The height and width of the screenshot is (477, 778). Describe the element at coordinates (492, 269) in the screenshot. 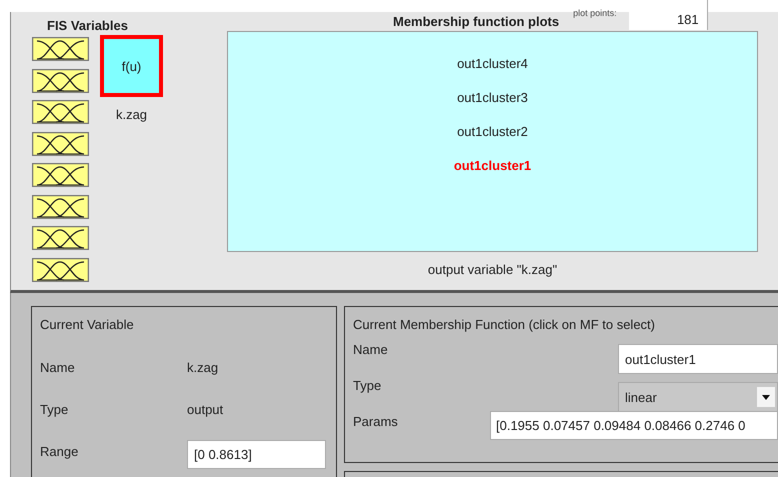

I see `plot-caption: output variable "k.zag"` at that location.